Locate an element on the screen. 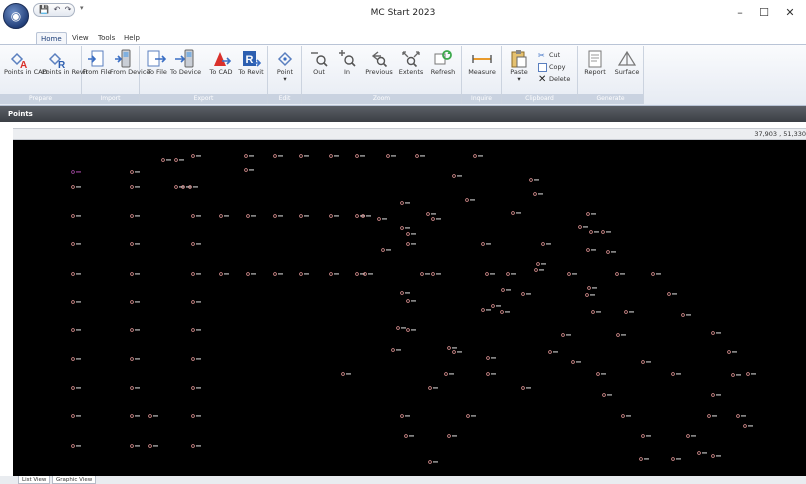 The height and width of the screenshot is (484, 806). tab-help: Help is located at coordinates (132, 38).